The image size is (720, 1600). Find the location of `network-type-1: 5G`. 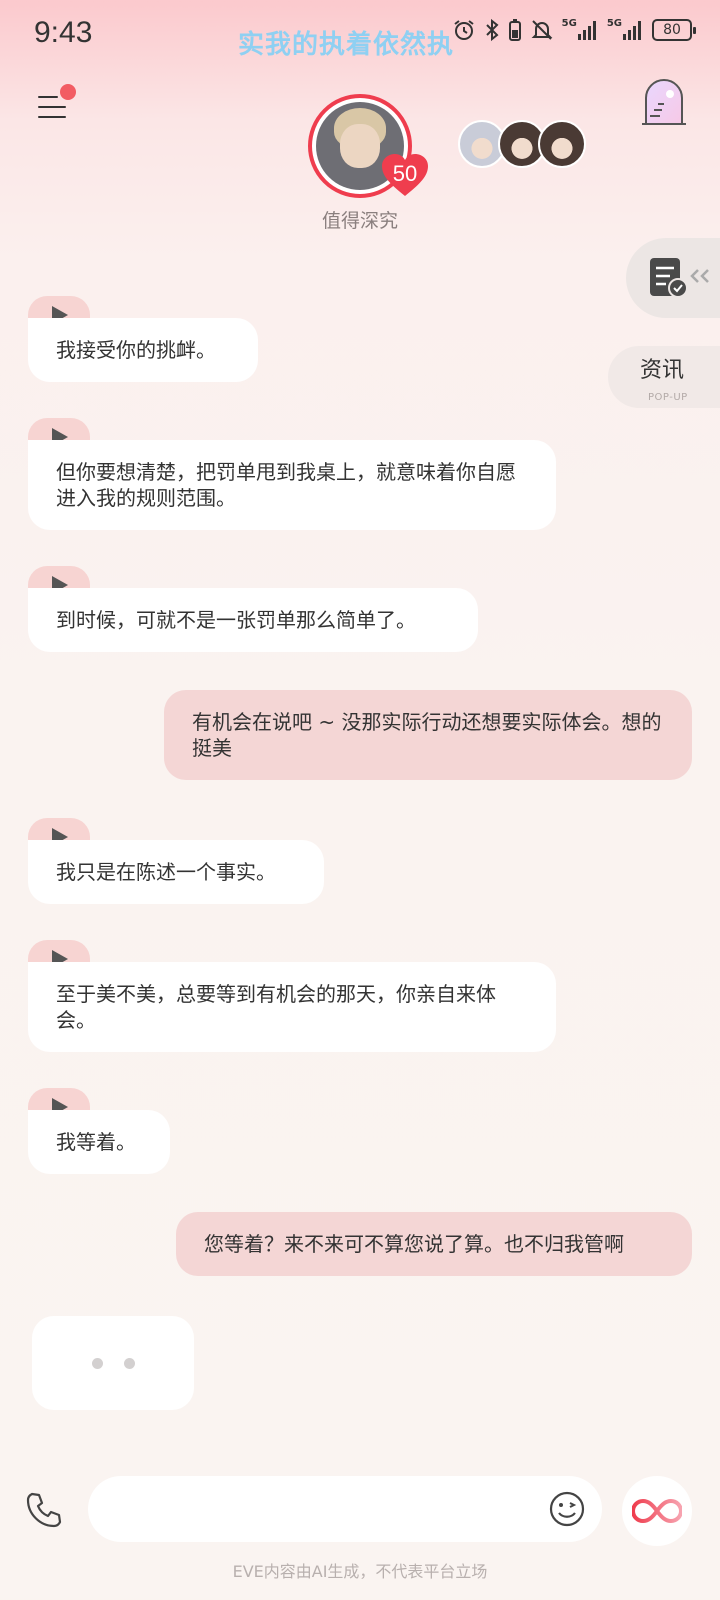

network-type-1: 5G is located at coordinates (569, 23).